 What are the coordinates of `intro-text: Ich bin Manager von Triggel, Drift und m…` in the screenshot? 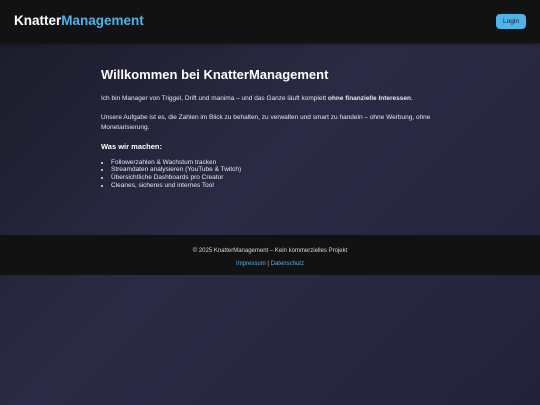 It's located at (214, 98).